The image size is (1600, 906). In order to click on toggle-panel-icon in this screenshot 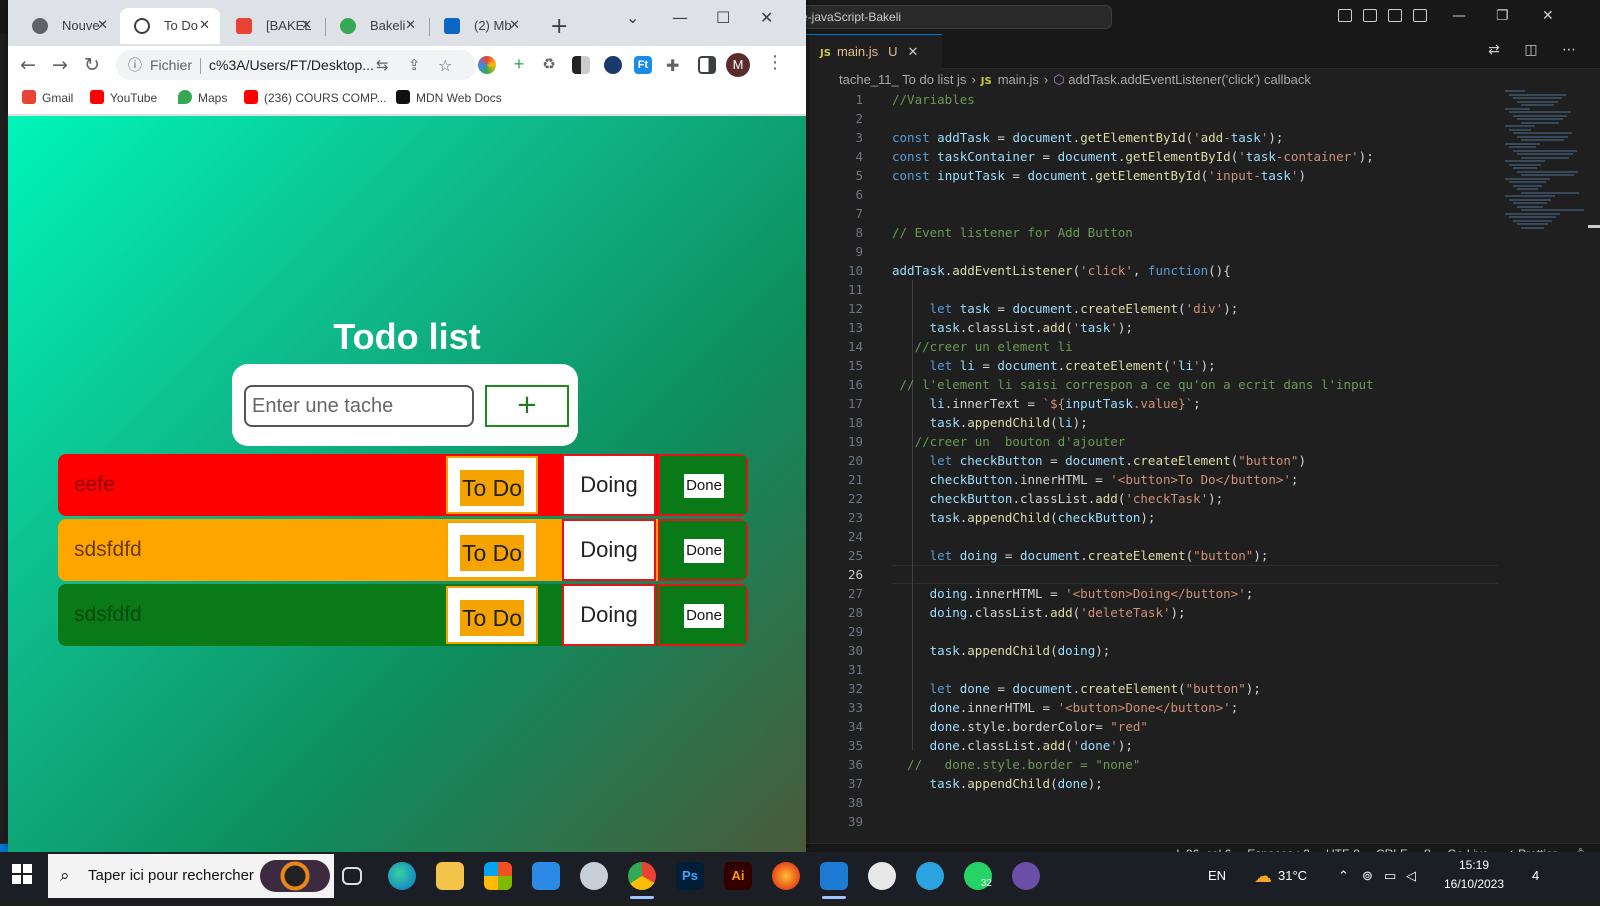, I will do `click(1370, 15)`.